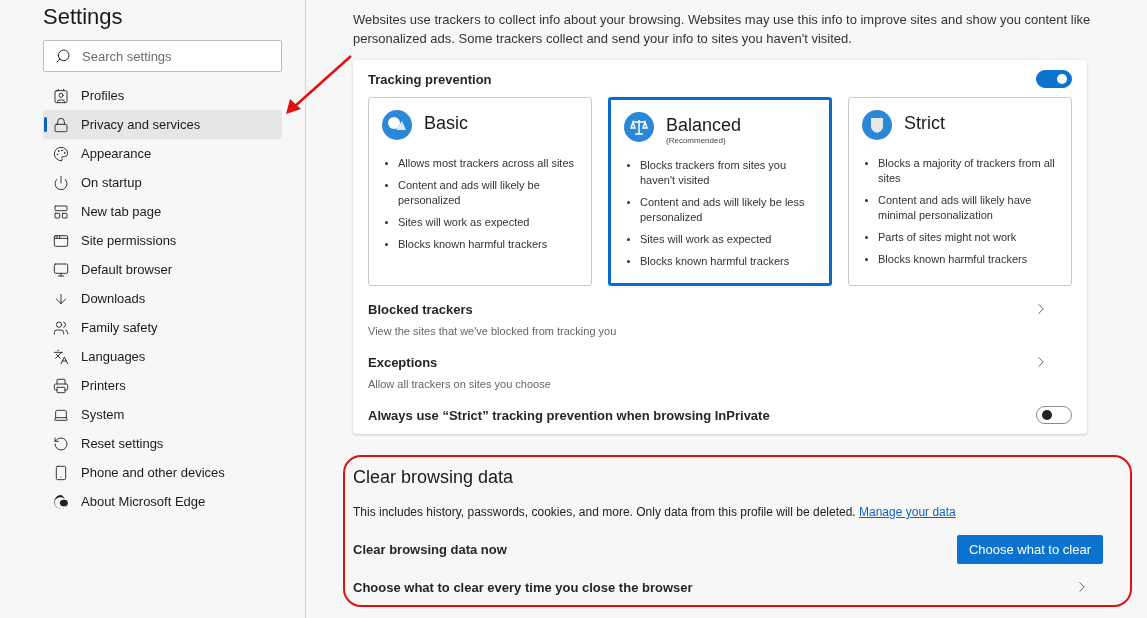  Describe the element at coordinates (523, 587) in the screenshot. I see `row-title: Choose what to clear every time you close the browser` at that location.